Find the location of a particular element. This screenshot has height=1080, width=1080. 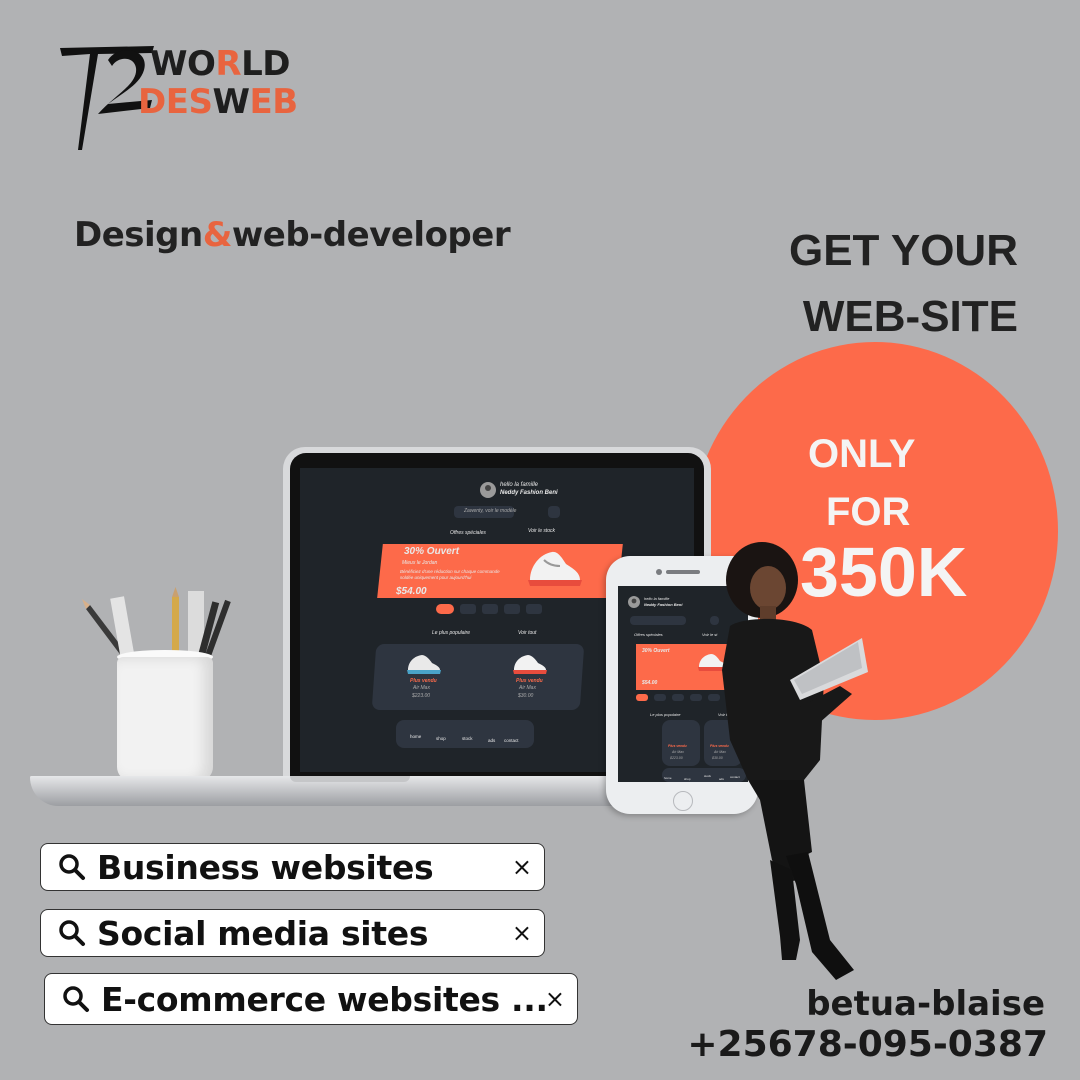

phone-greeting-1: hello la famille is located at coordinates (657, 598).